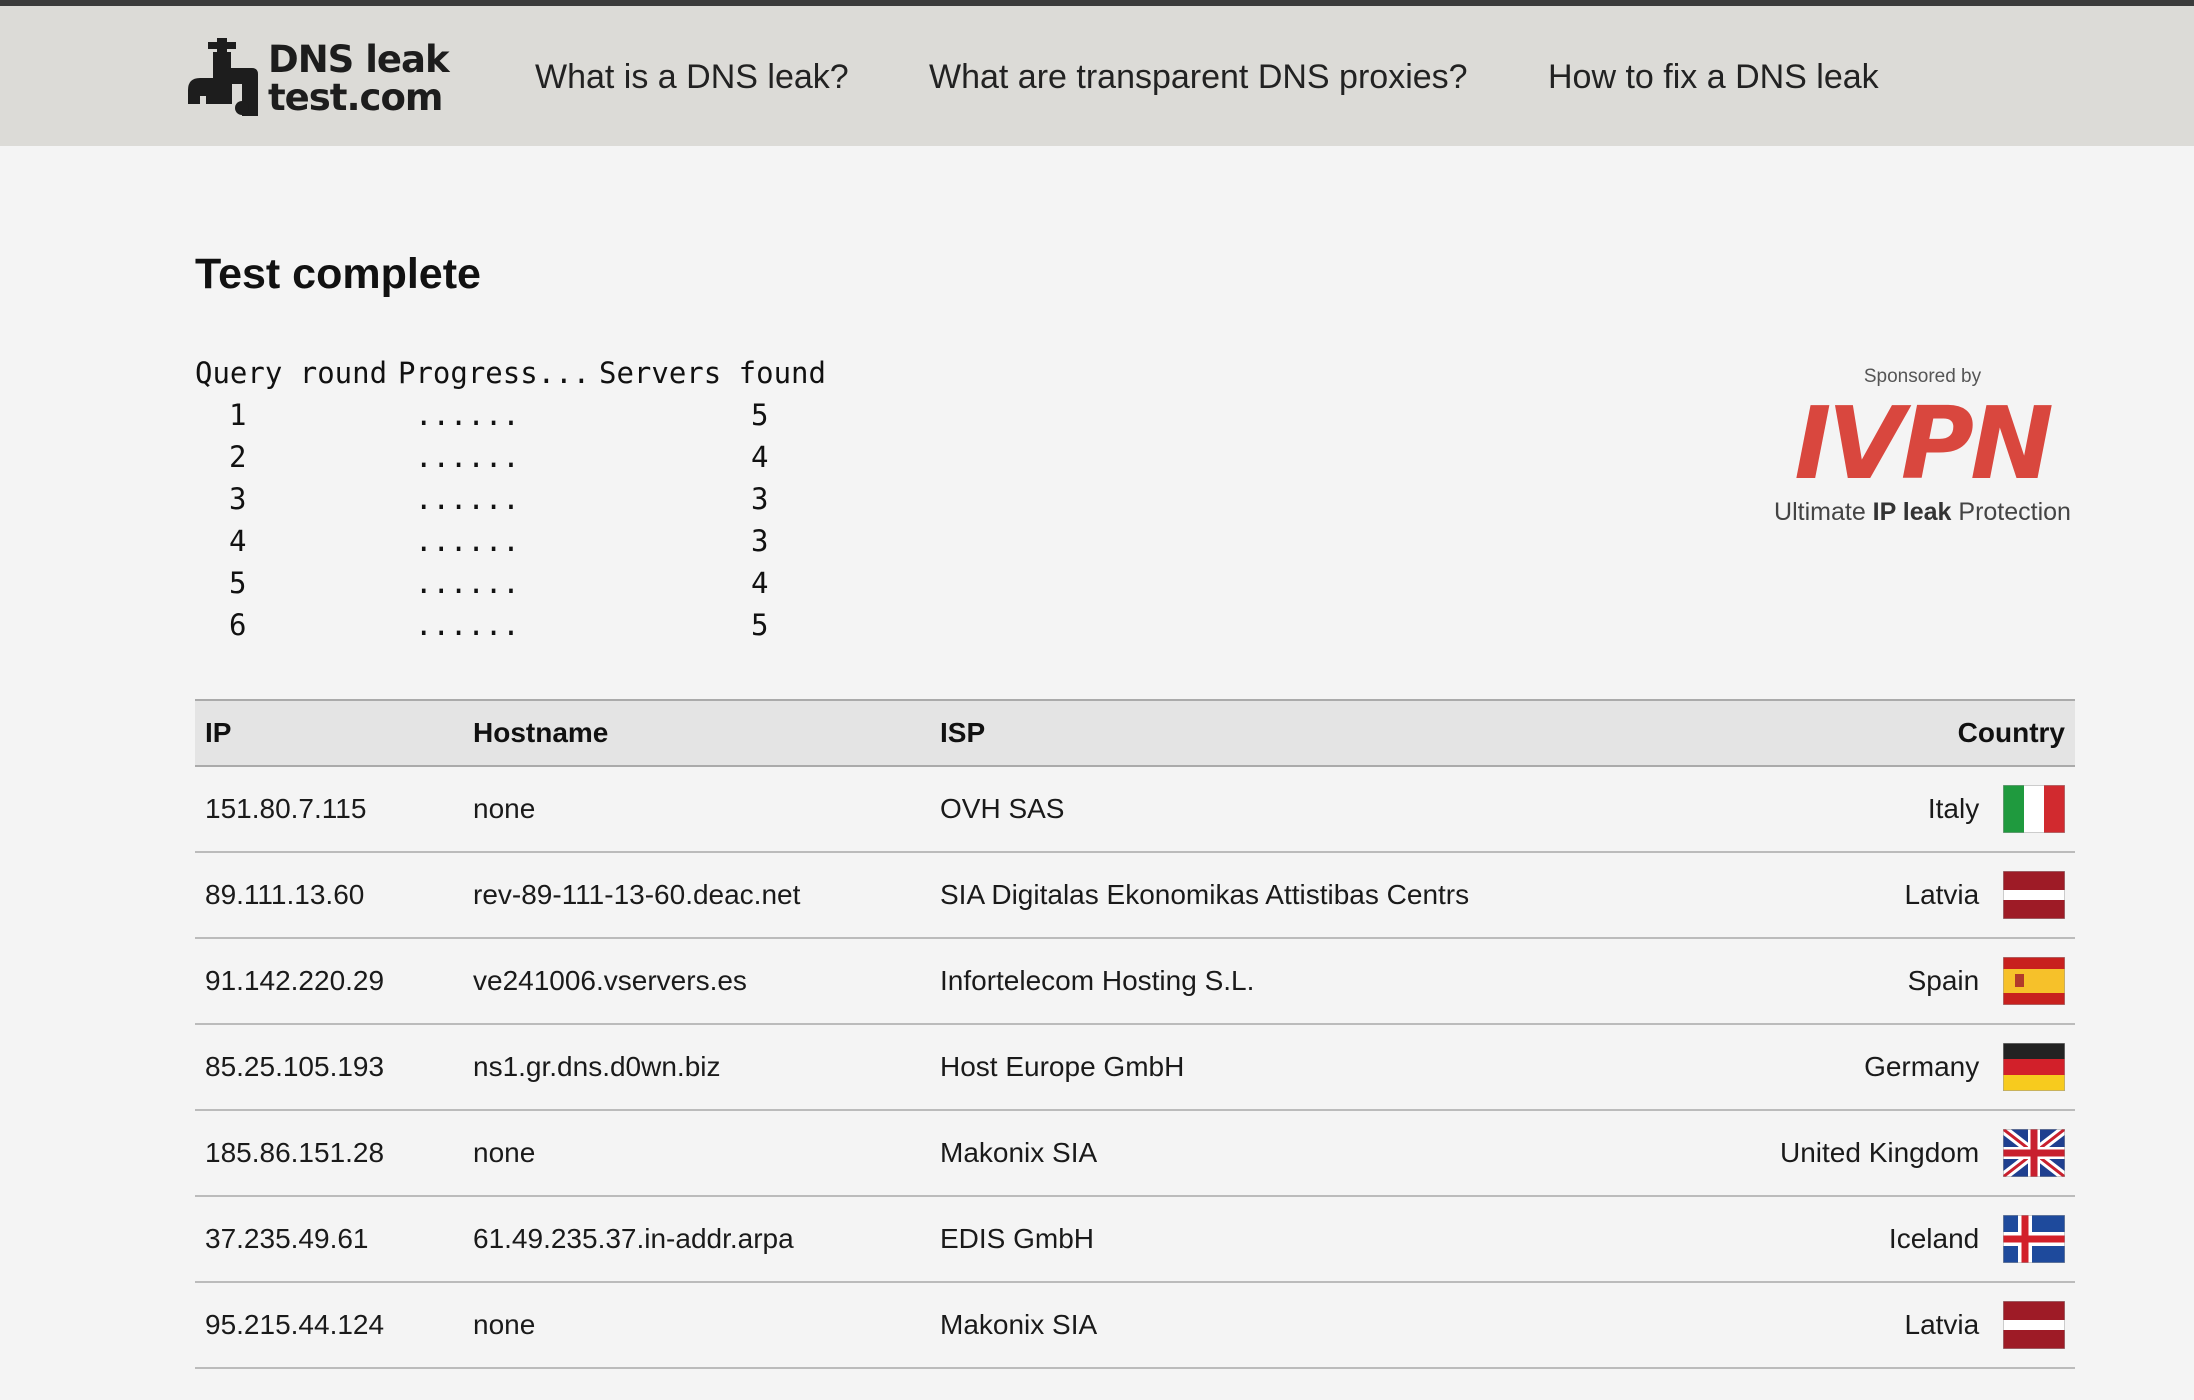 The image size is (2194, 1400). I want to click on cell-ip: 151.80.7.115, so click(329, 809).